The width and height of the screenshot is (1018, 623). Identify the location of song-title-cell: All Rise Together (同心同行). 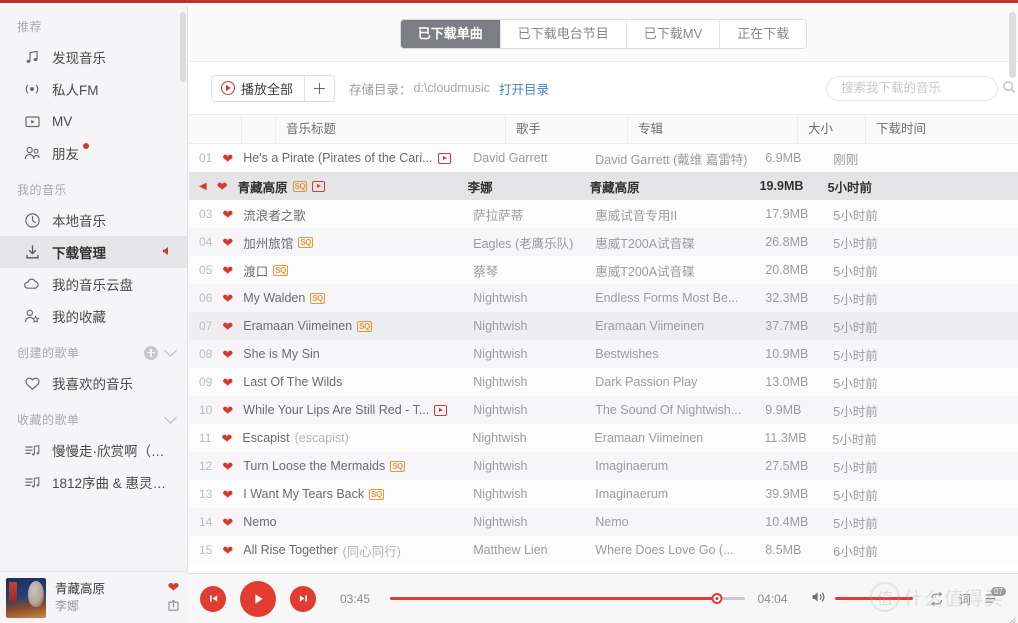
(348, 550).